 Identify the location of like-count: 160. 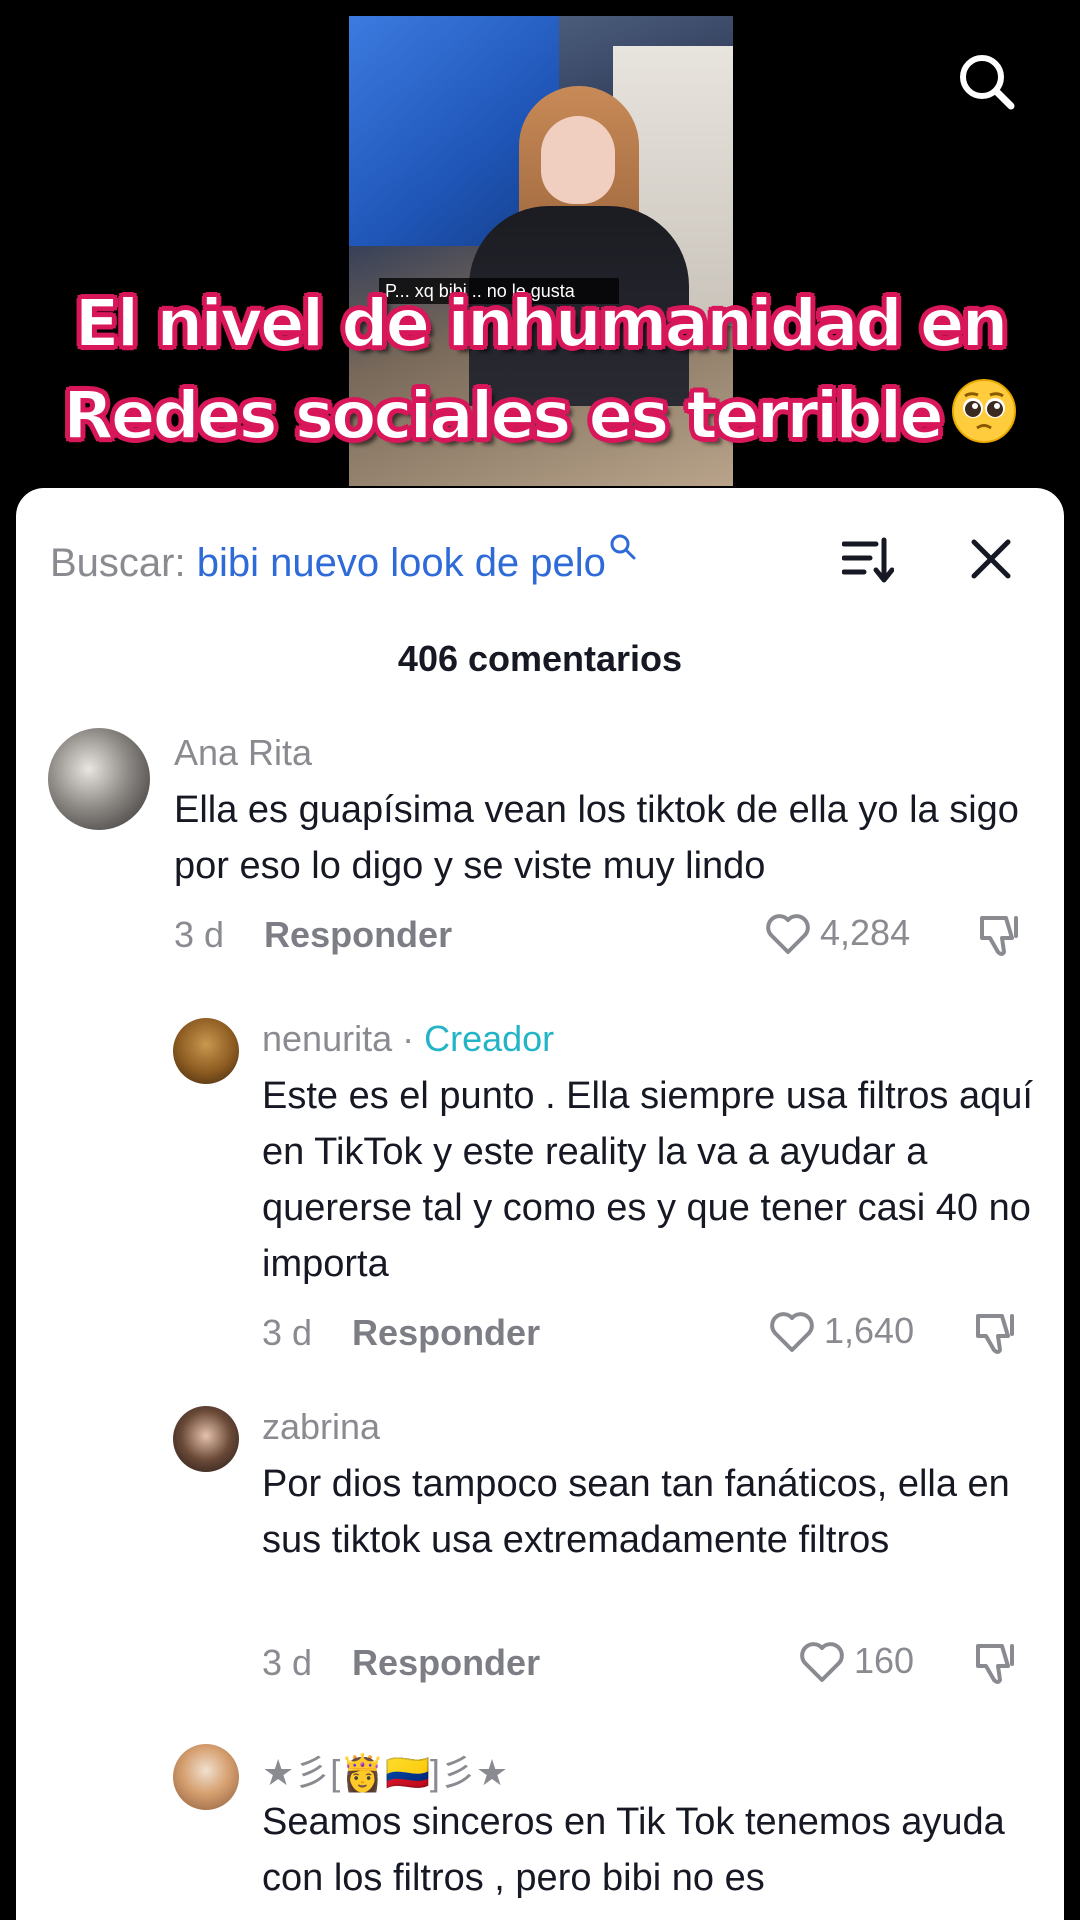
(884, 1660).